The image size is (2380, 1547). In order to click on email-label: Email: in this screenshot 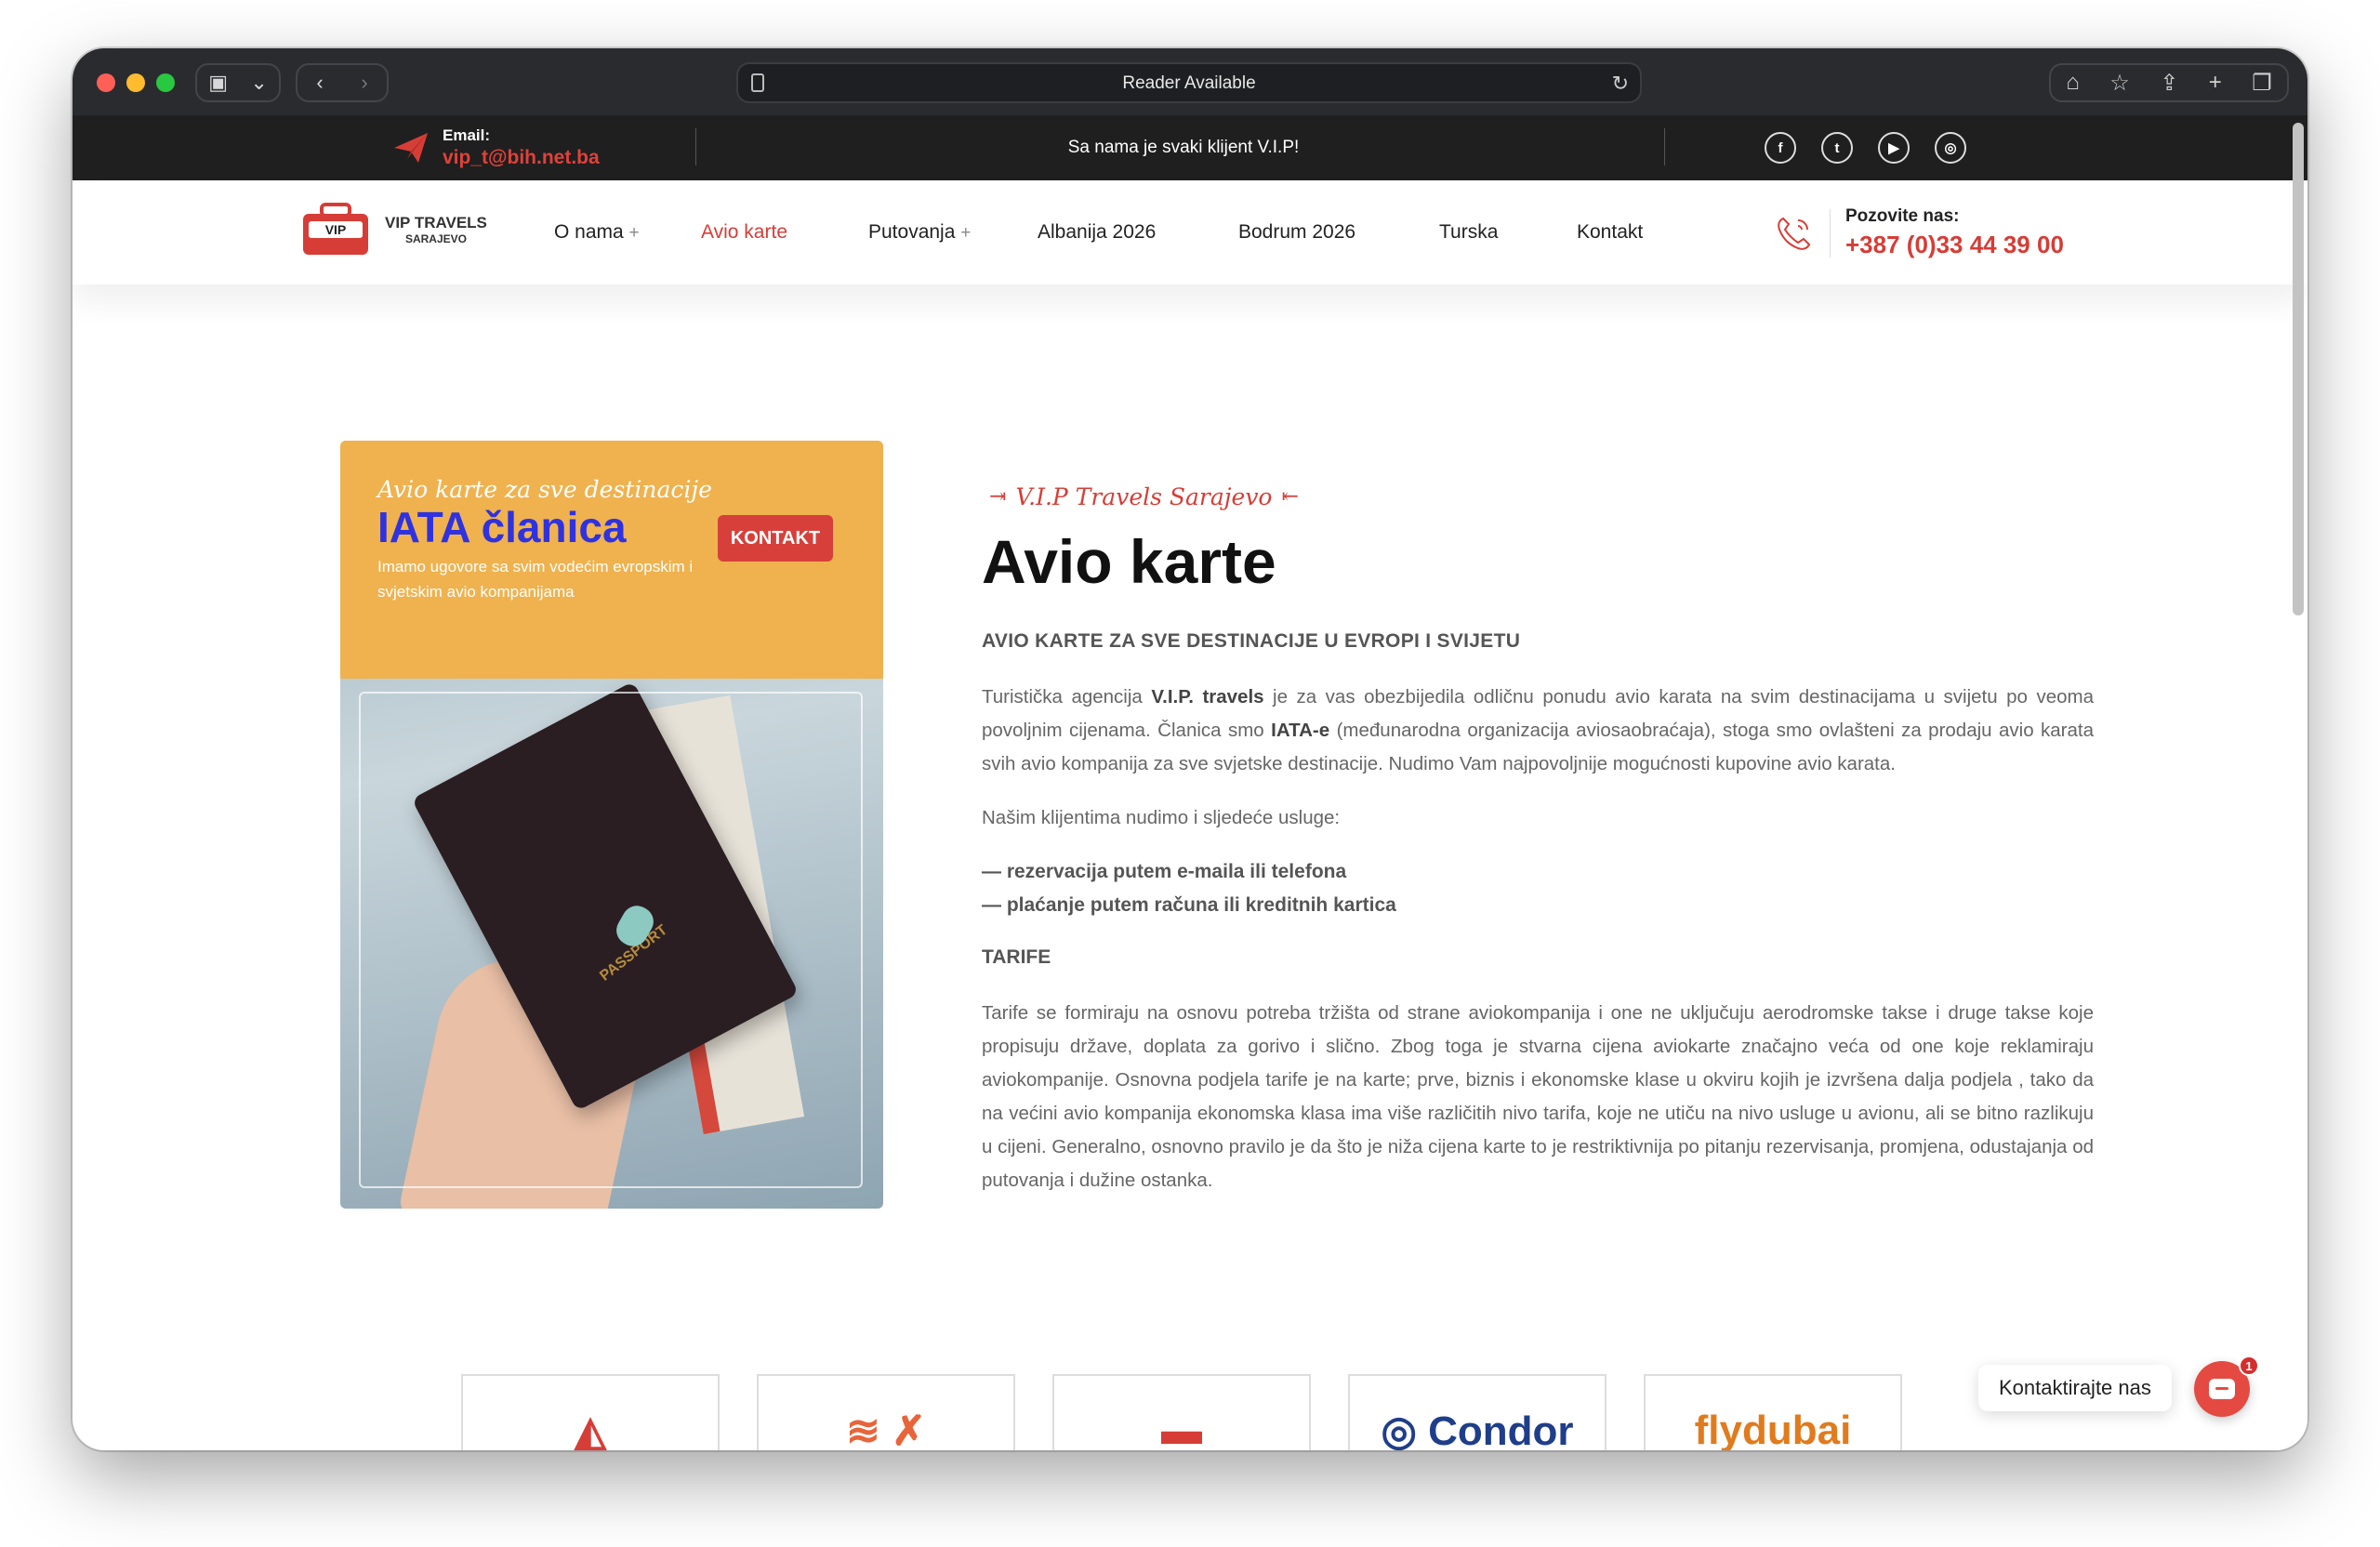, I will do `click(467, 135)`.